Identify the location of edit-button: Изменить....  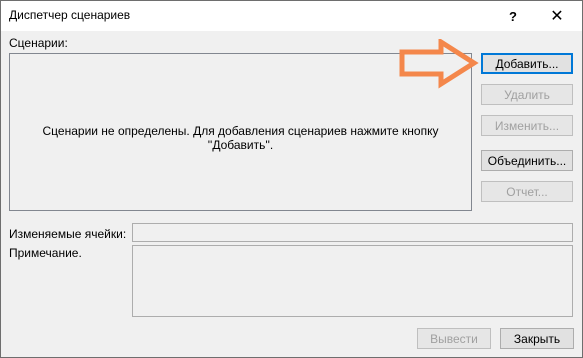
(527, 125).